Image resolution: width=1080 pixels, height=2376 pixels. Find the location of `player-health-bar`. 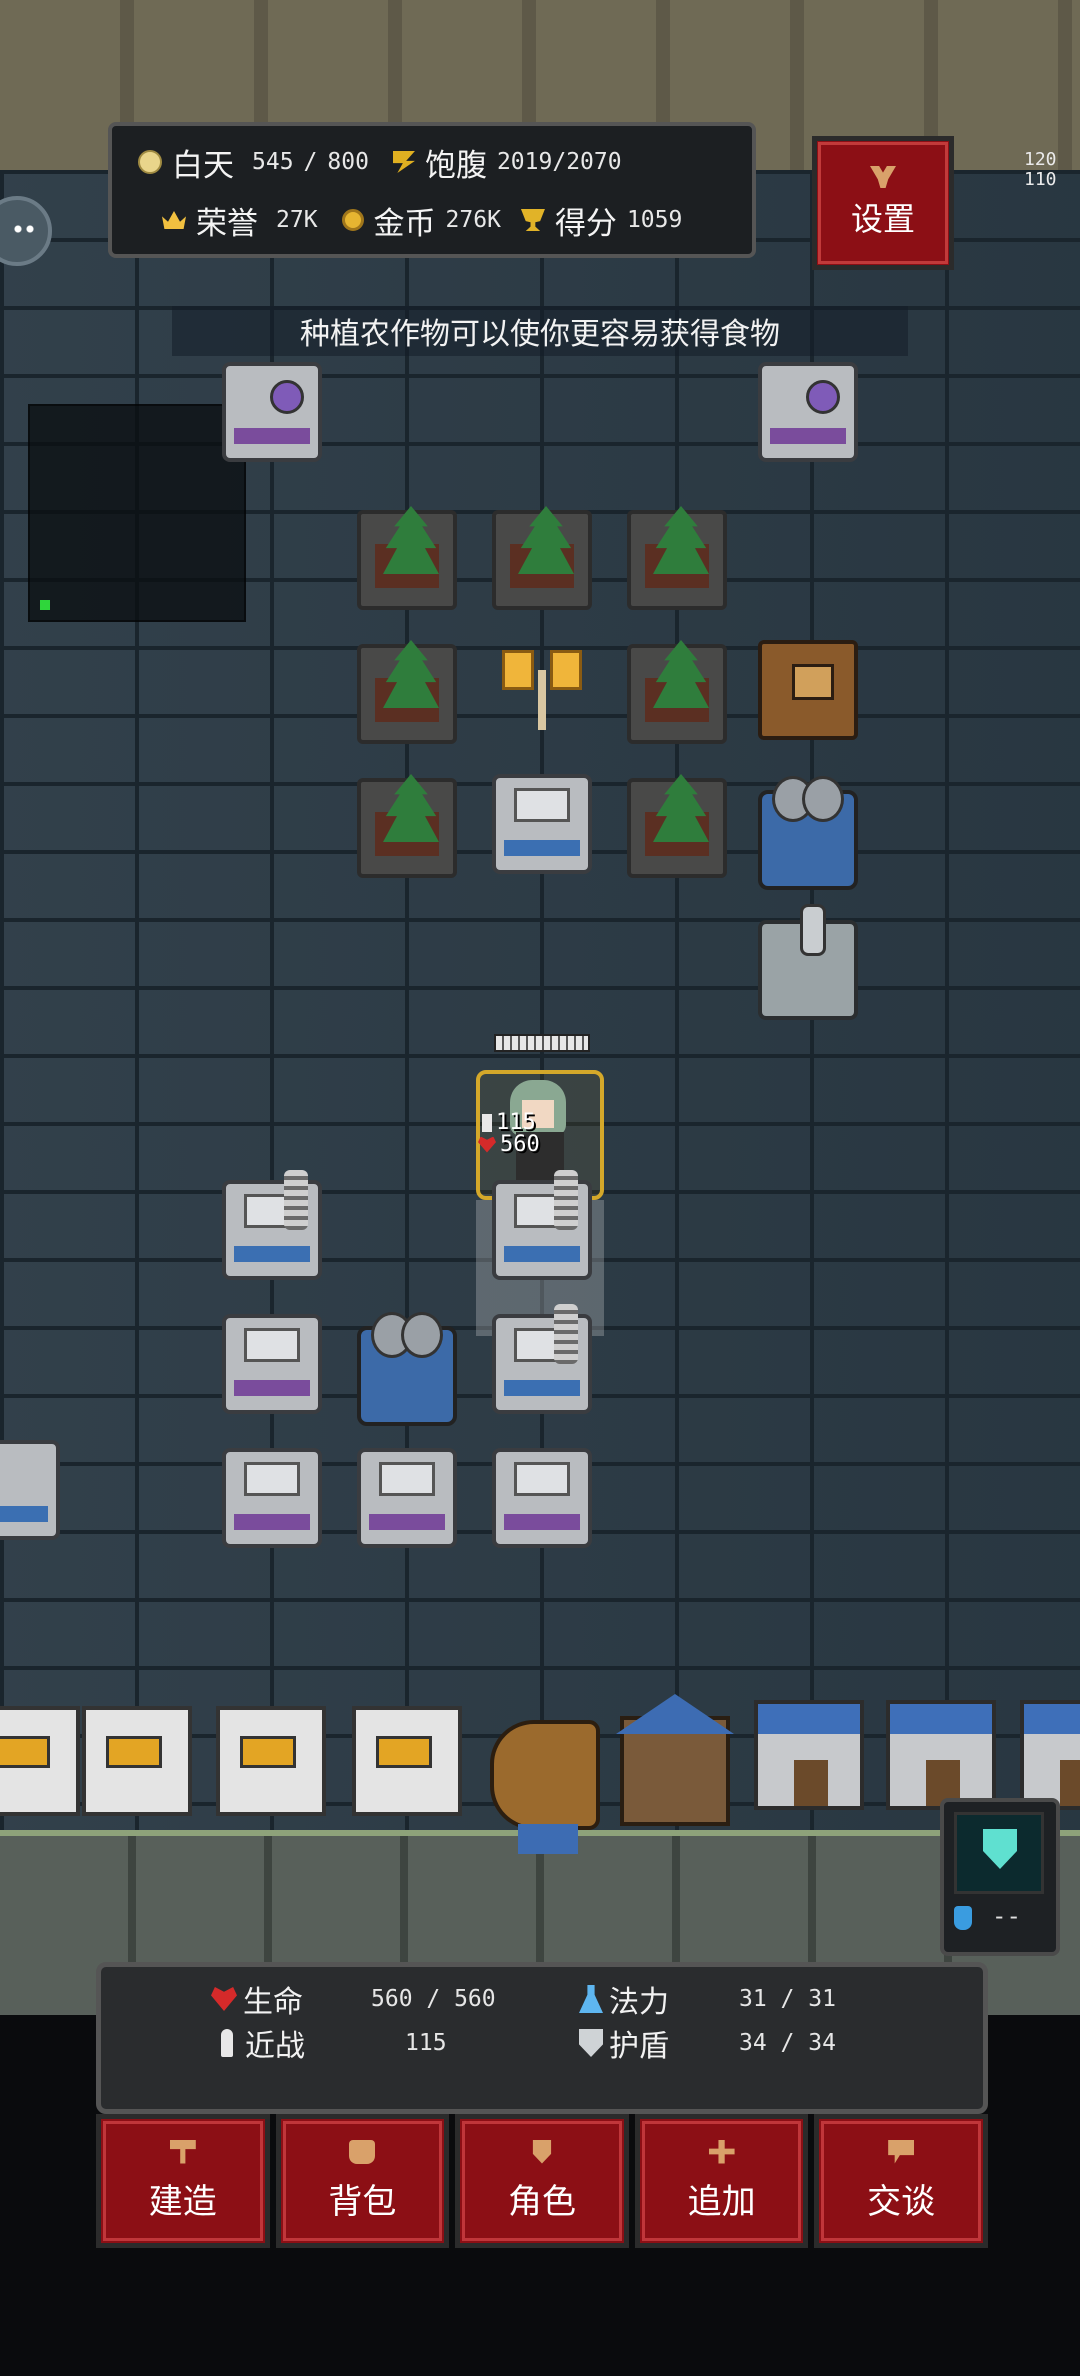

player-health-bar is located at coordinates (542, 1043).